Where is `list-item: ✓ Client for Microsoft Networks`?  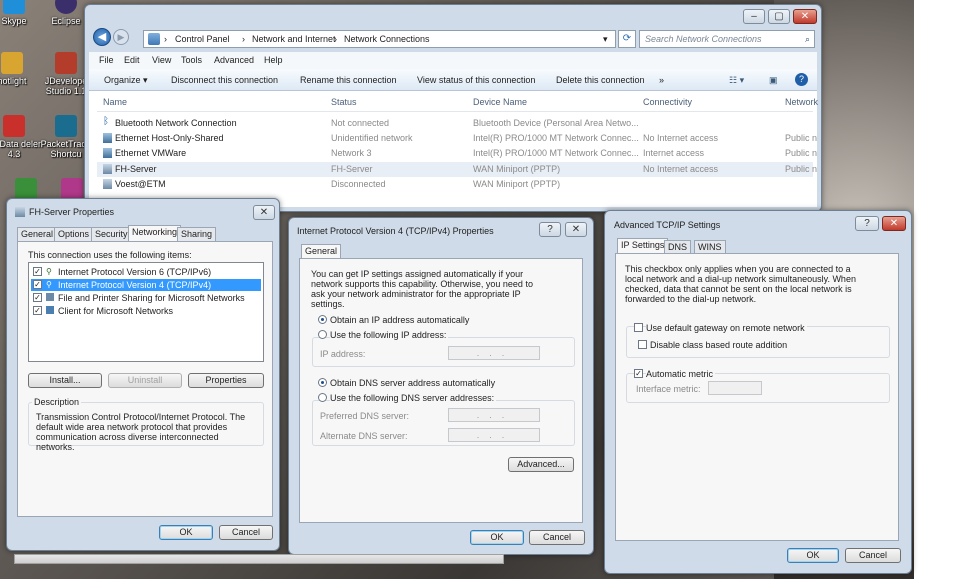
list-item: ✓ Client for Microsoft Networks is located at coordinates (146, 311).